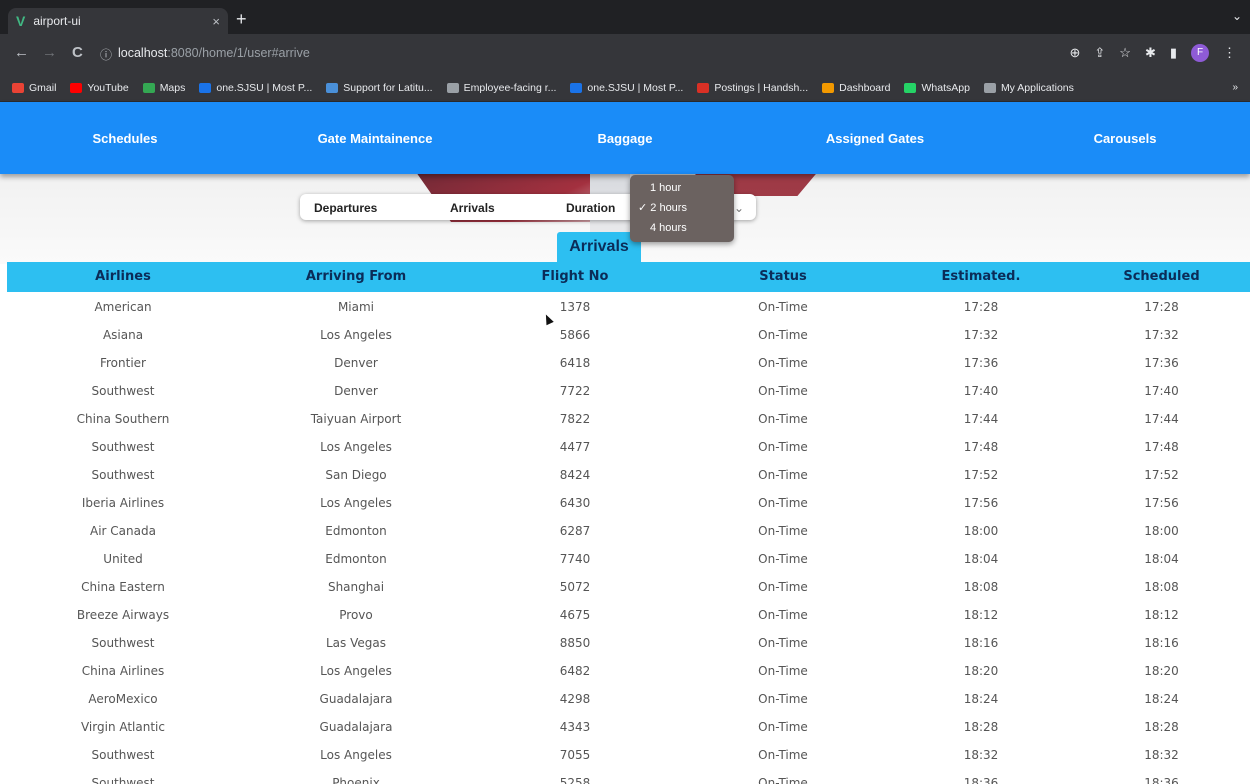 The image size is (1250, 784). I want to click on url-path: :8080/home/1/user#arrive, so click(238, 53).